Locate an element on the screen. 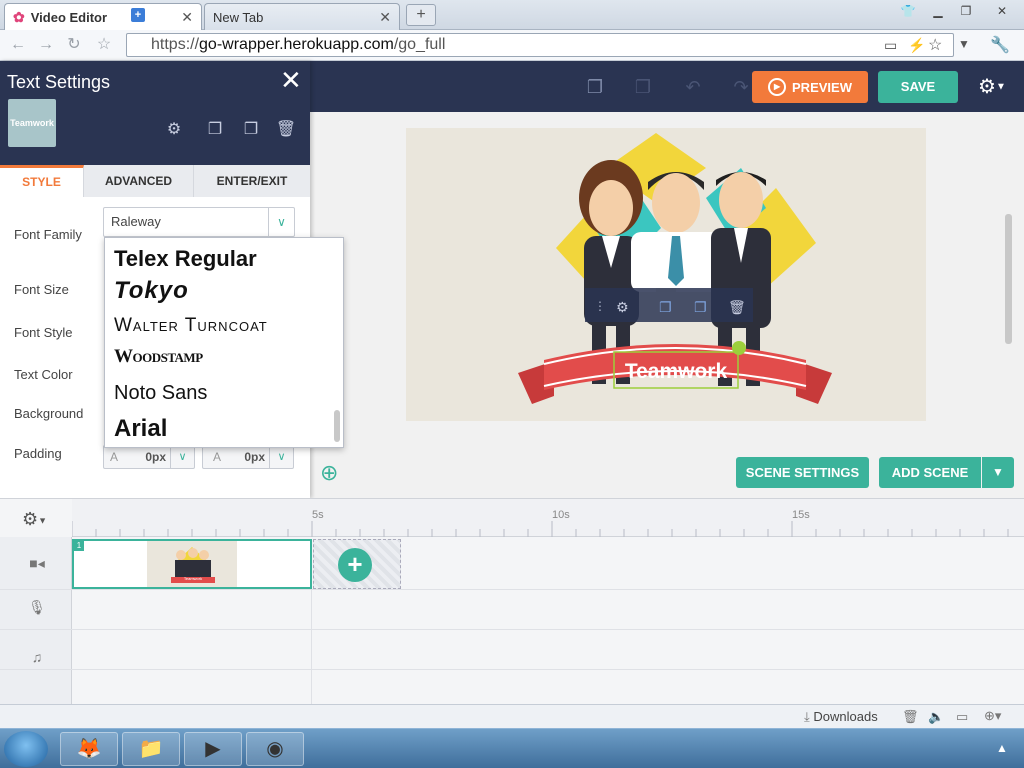 The height and width of the screenshot is (768, 1024). ruler-ticks is located at coordinates (540, 529).